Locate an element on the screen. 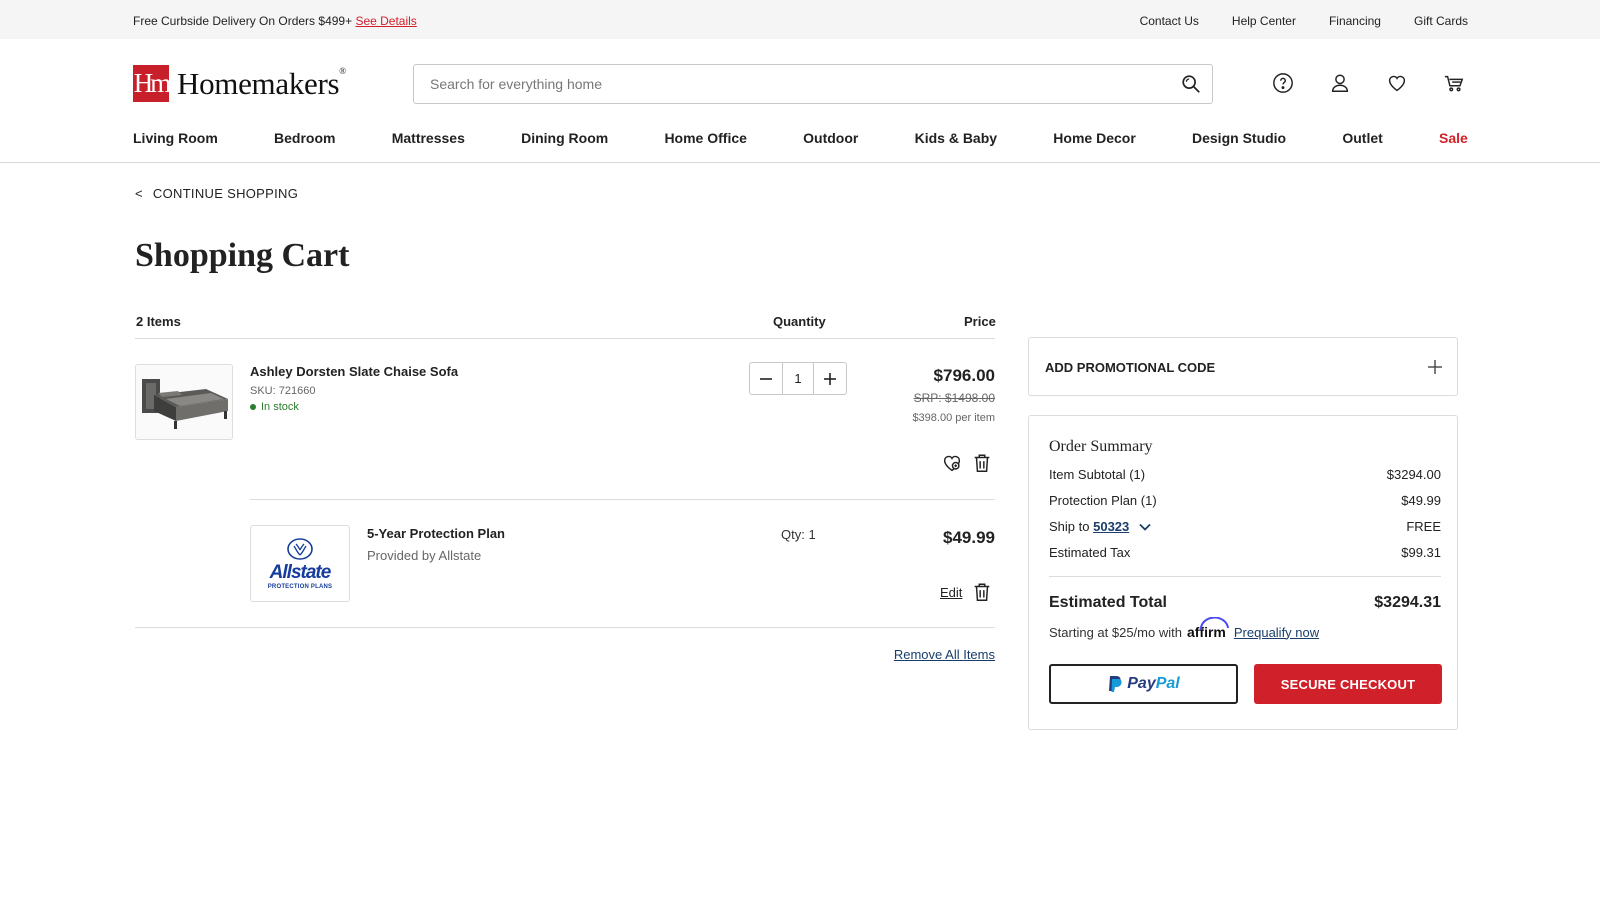  nav-outdoor: Outdoor is located at coordinates (830, 138).